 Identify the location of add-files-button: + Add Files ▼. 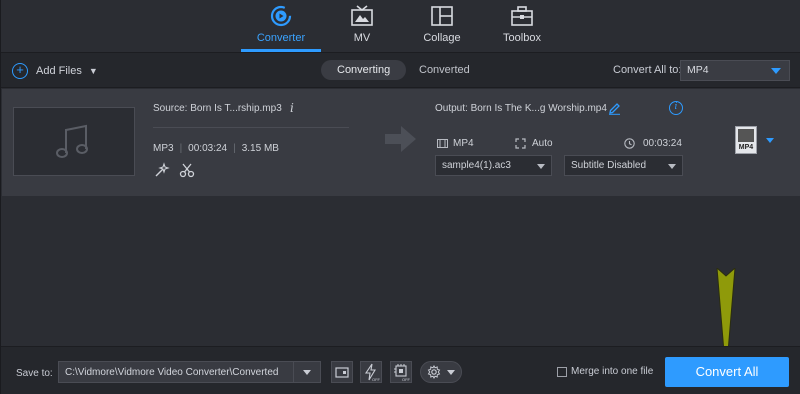
(55, 71).